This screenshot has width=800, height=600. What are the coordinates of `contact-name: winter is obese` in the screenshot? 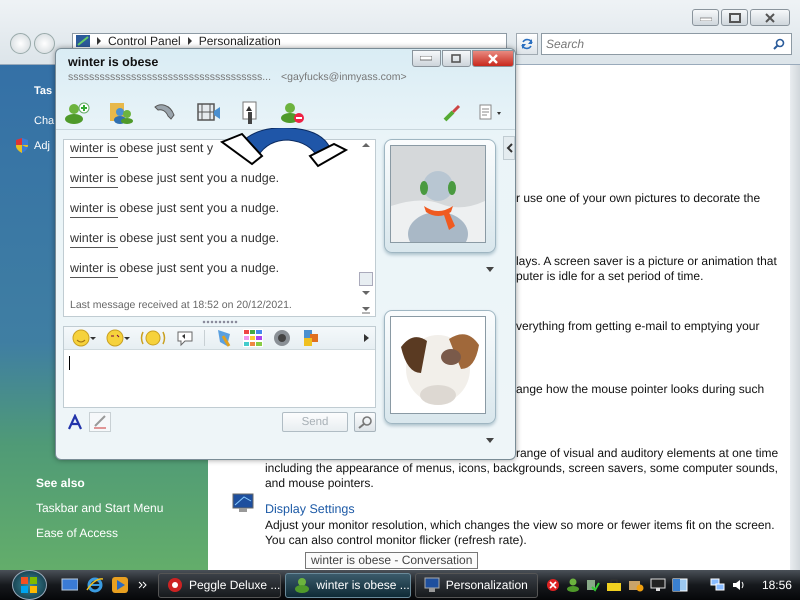 It's located at (114, 63).